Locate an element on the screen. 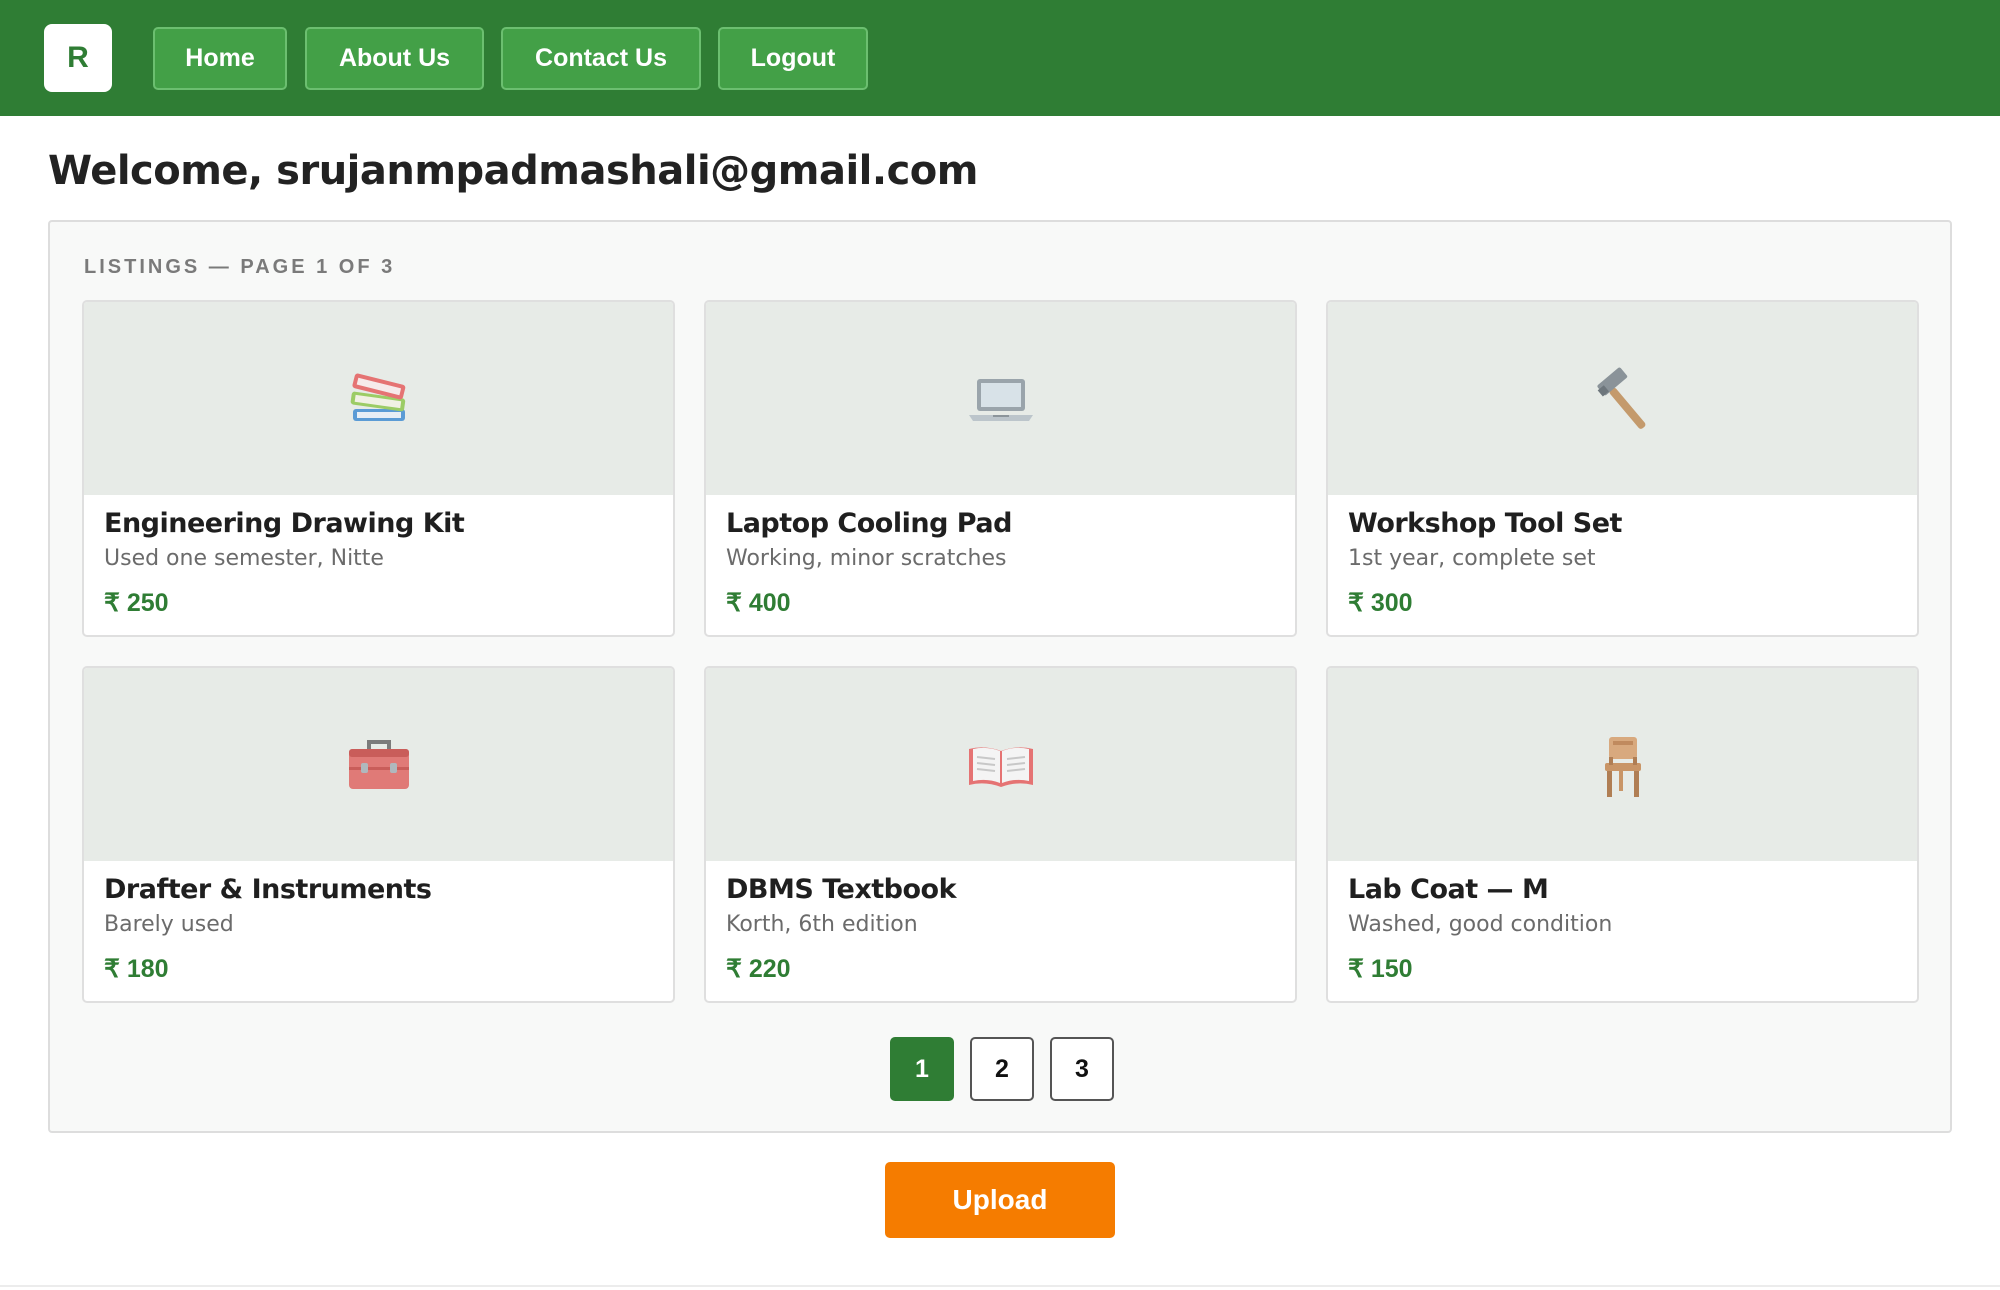 This screenshot has width=2000, height=1290. listing-price: ₹ 250 is located at coordinates (136, 603).